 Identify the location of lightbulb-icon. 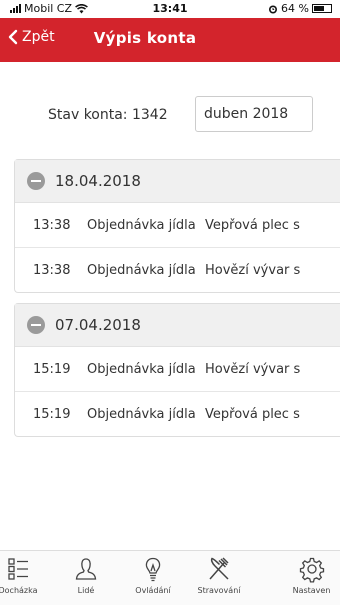
(153, 569).